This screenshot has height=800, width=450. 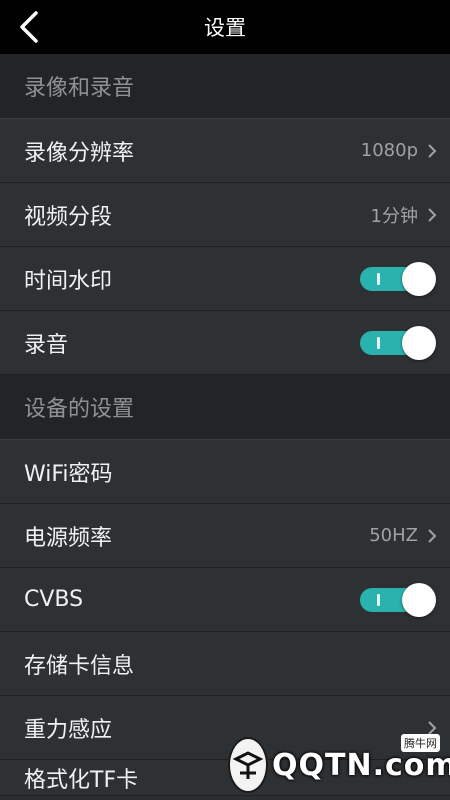 I want to click on timestamp-toggle, so click(x=398, y=278).